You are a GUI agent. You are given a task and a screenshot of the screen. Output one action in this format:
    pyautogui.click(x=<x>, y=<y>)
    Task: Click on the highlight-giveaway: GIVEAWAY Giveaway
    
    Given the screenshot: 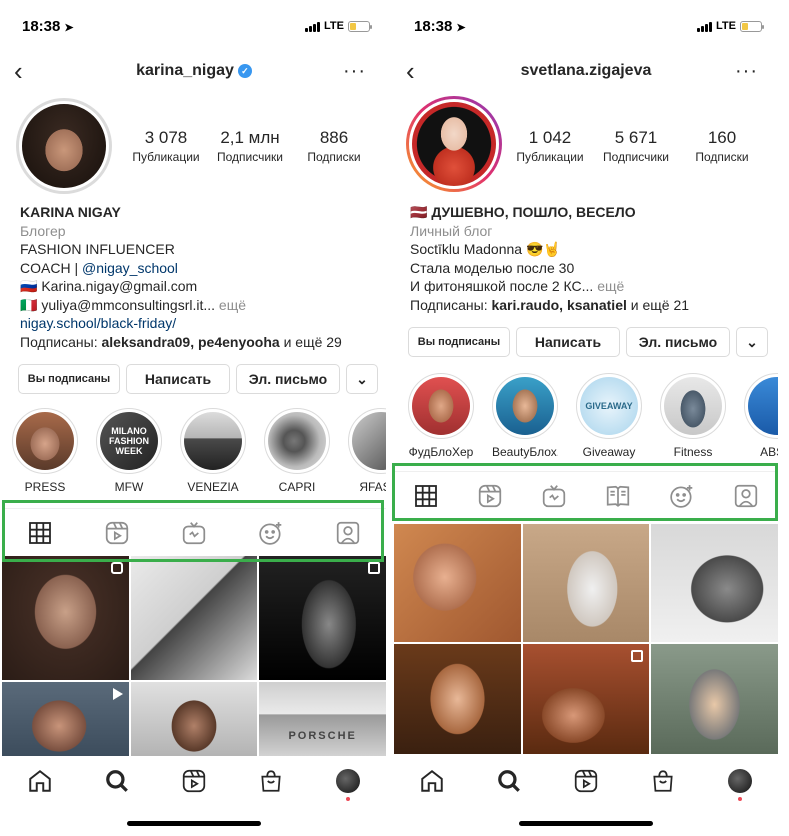 What is the action you would take?
    pyautogui.click(x=609, y=416)
    